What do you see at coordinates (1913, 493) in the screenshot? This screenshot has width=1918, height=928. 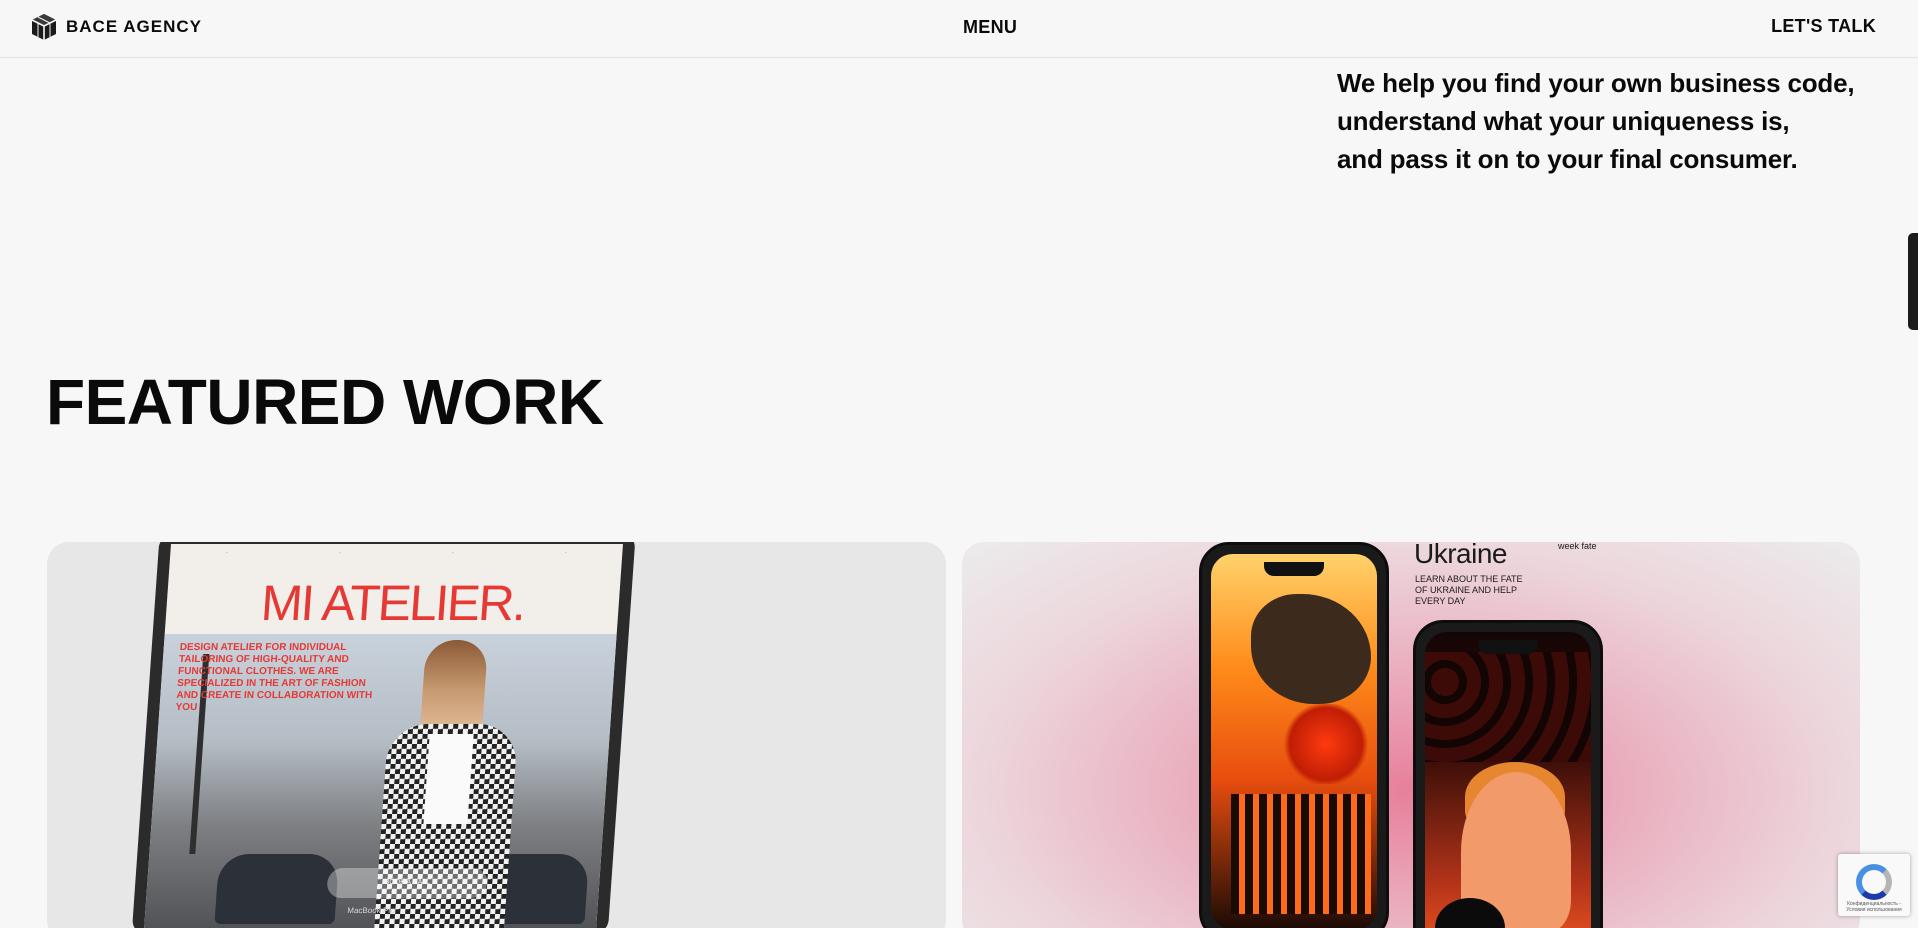 I see `scrollbar` at bounding box center [1913, 493].